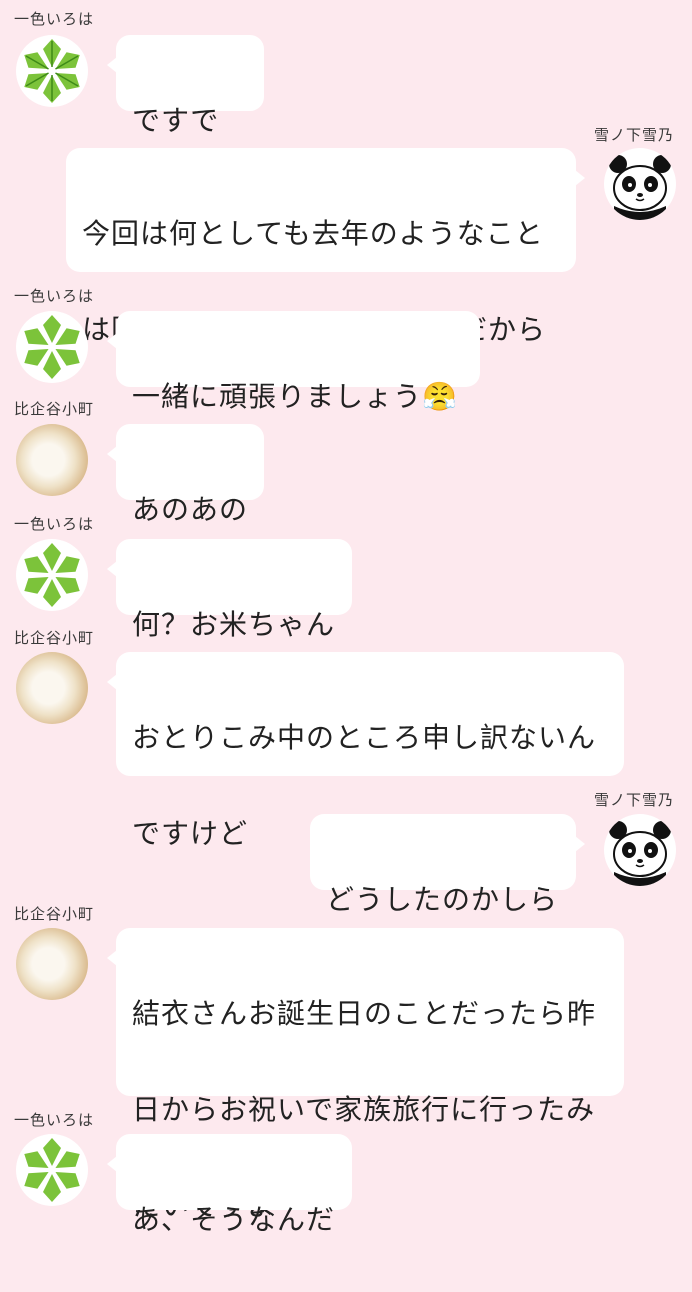 The width and height of the screenshot is (692, 1292). I want to click on message-line: 一緒に頑張りましょう😤, so click(295, 396).